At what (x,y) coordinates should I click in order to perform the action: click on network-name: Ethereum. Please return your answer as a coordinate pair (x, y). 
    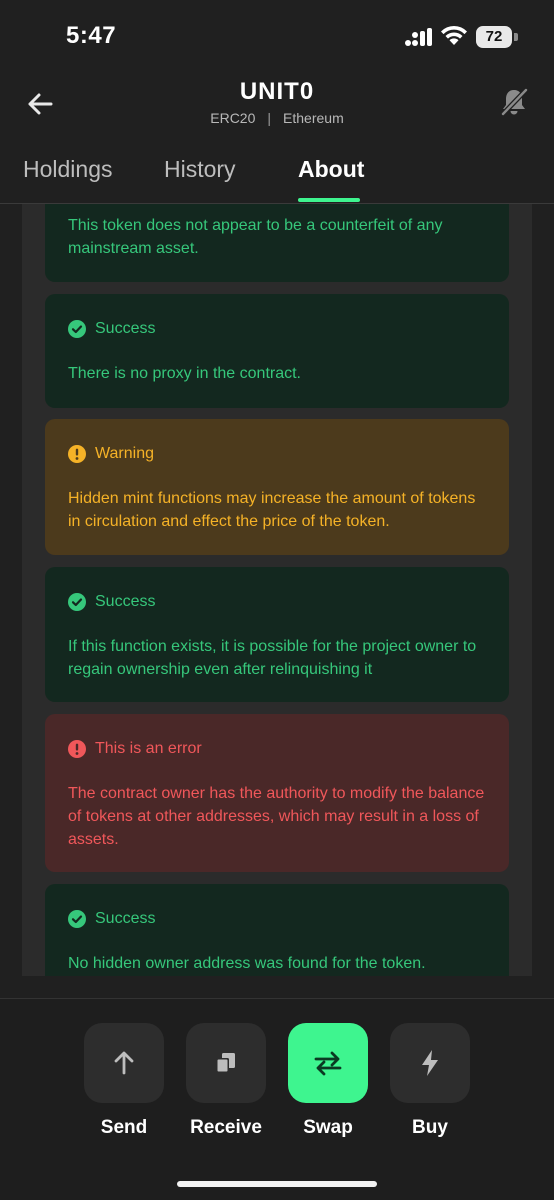
    Looking at the image, I should click on (313, 118).